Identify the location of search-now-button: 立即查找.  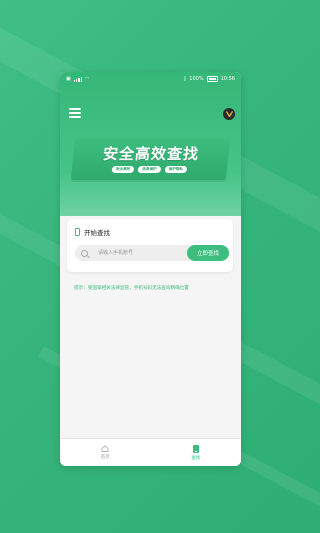
(208, 253).